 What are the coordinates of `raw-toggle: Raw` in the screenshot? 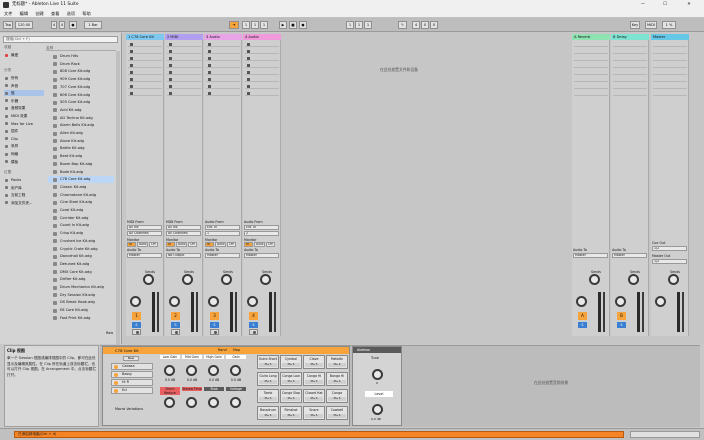 It's located at (109, 333).